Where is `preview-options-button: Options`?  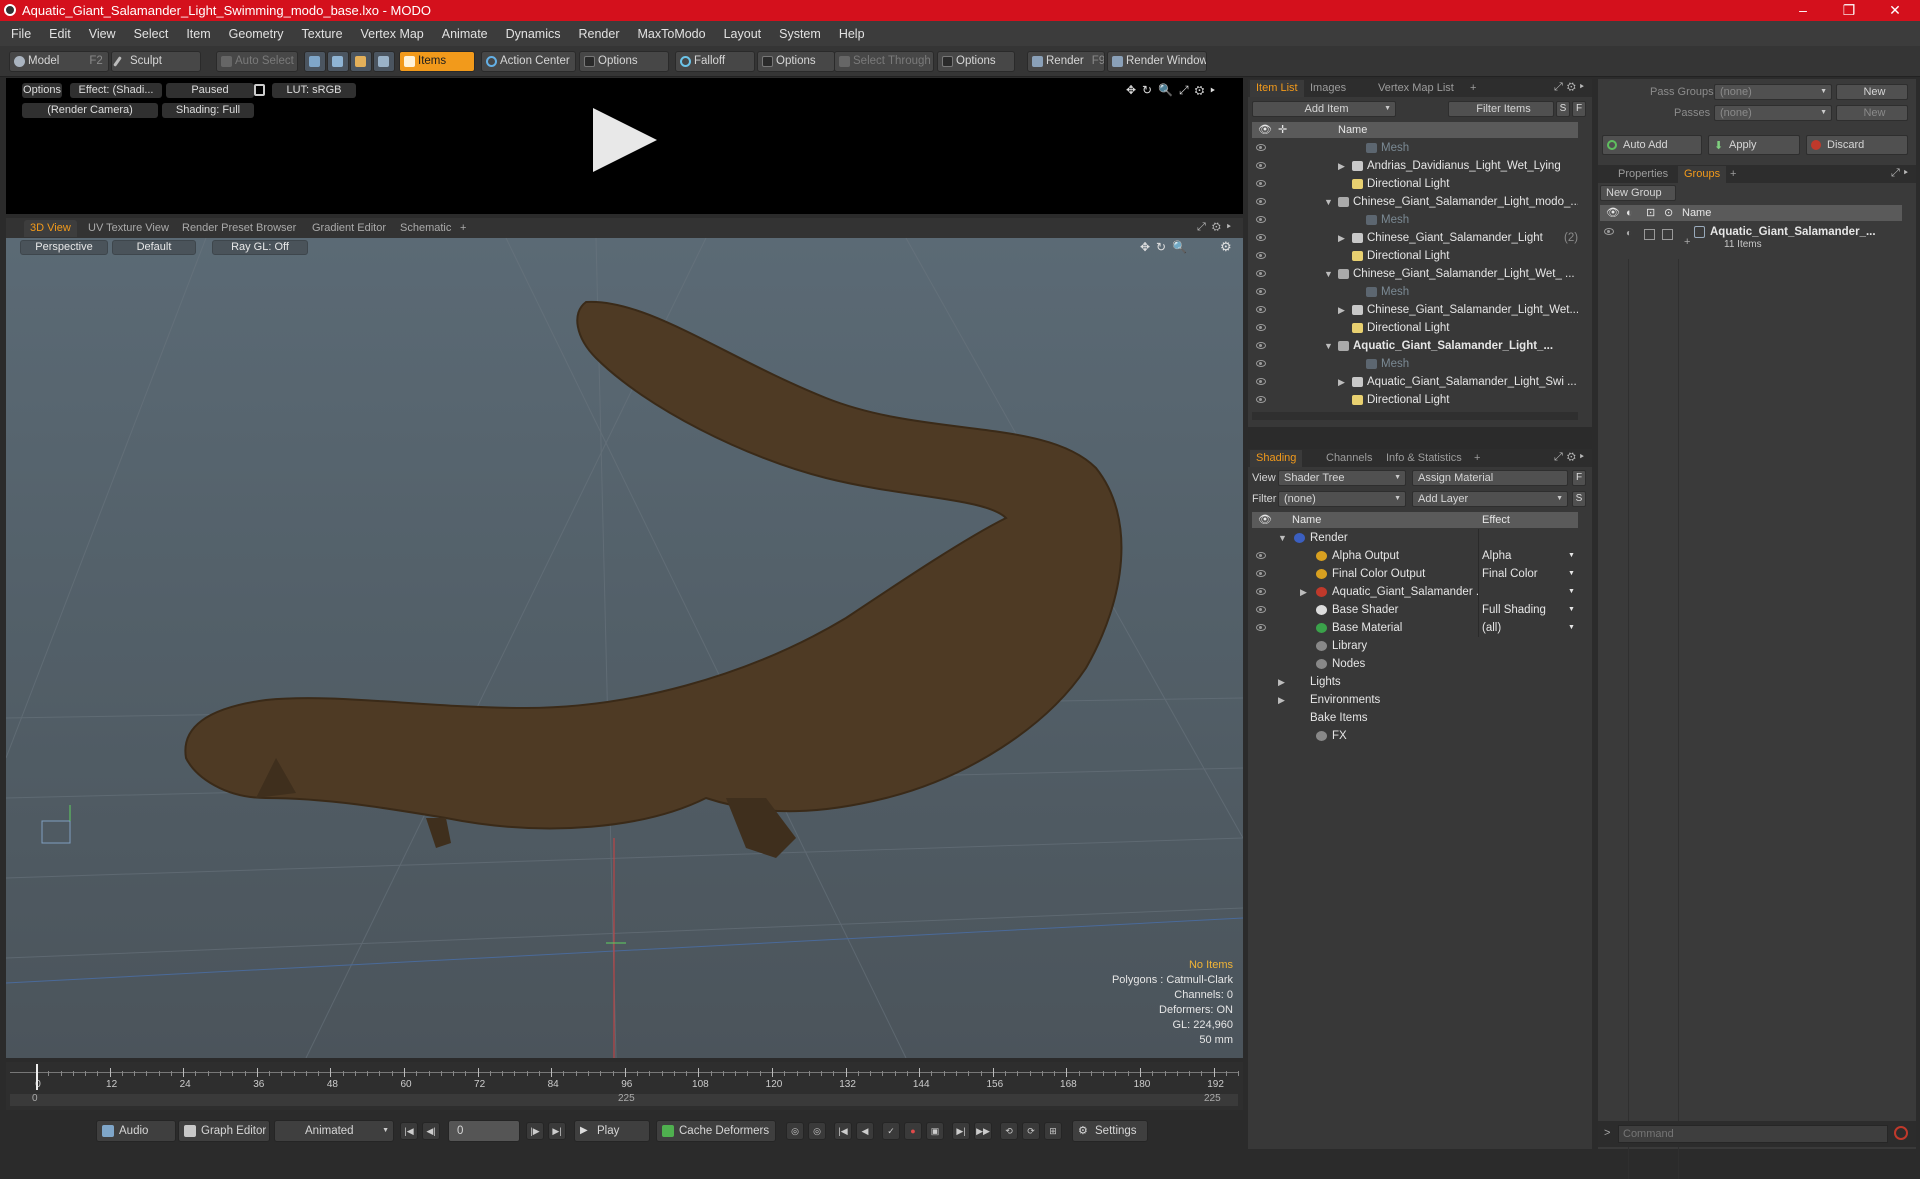 preview-options-button: Options is located at coordinates (42, 90).